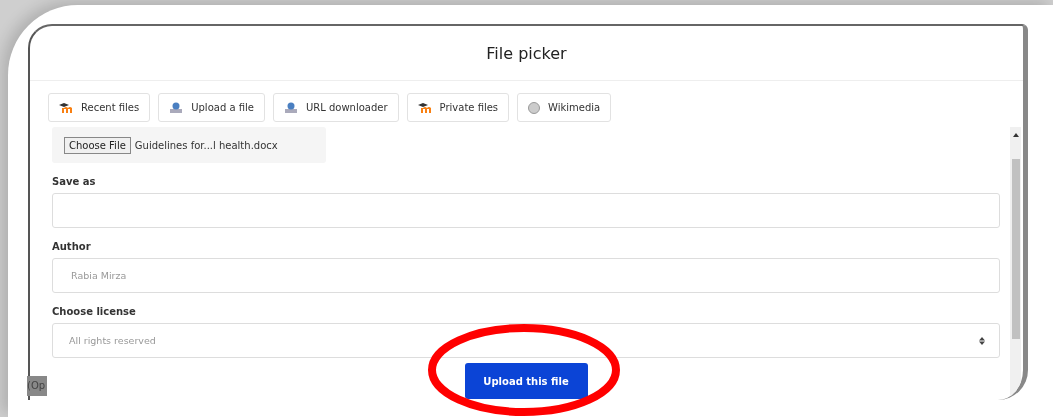  I want to click on repository-tab: Private files, so click(458, 107).